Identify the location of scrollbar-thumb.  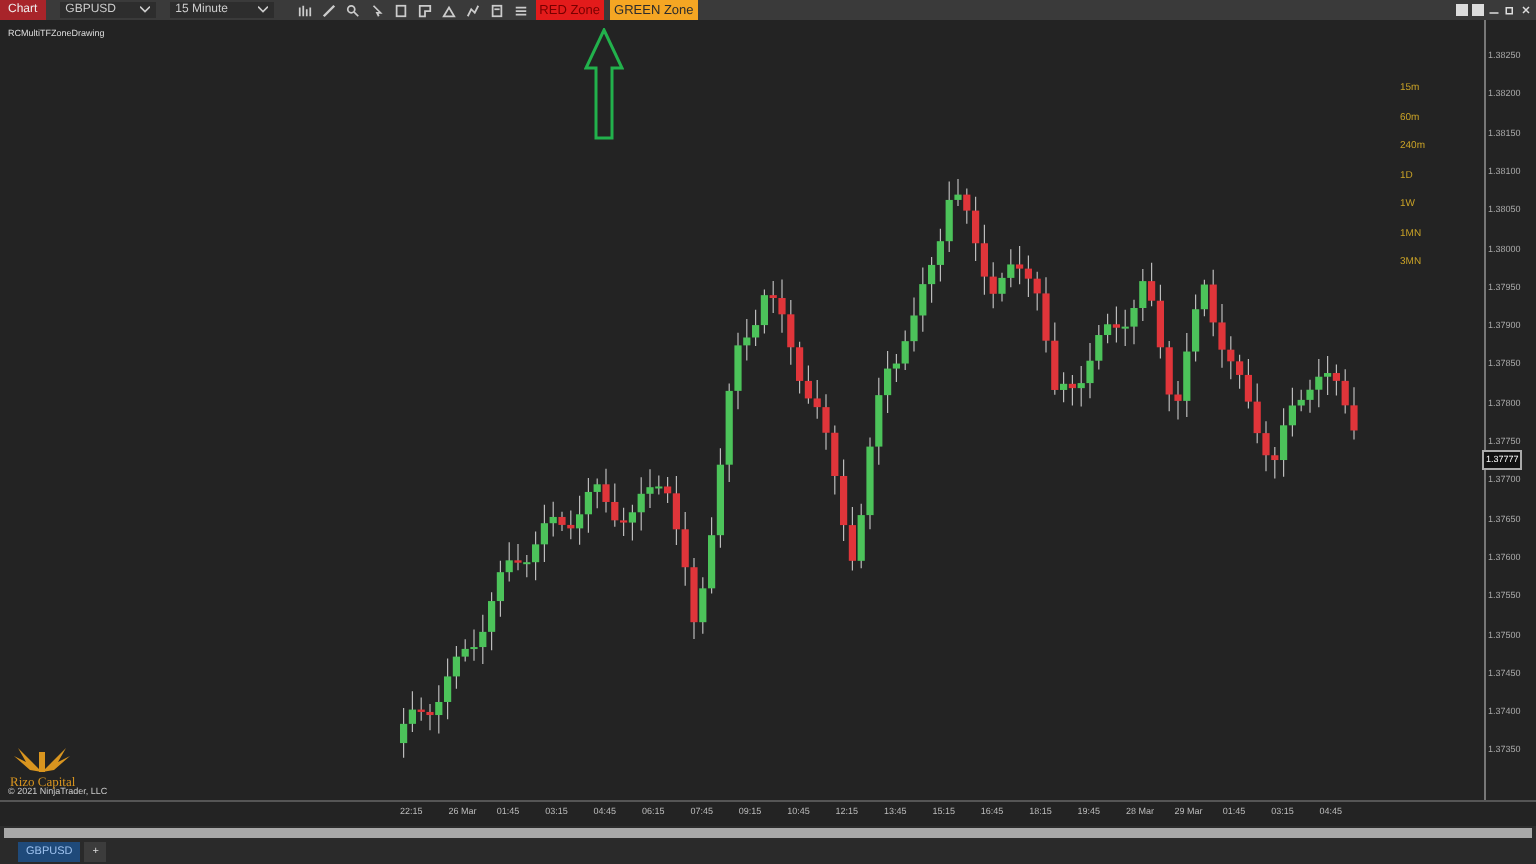
(768, 833).